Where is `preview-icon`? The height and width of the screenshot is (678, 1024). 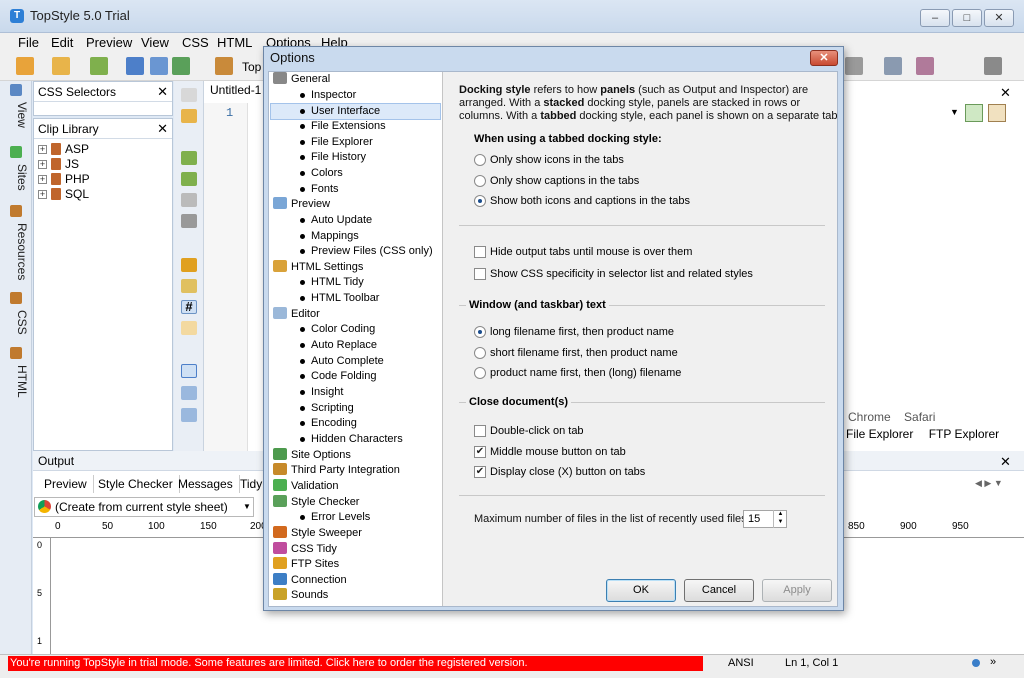
preview-icon is located at coordinates (974, 113).